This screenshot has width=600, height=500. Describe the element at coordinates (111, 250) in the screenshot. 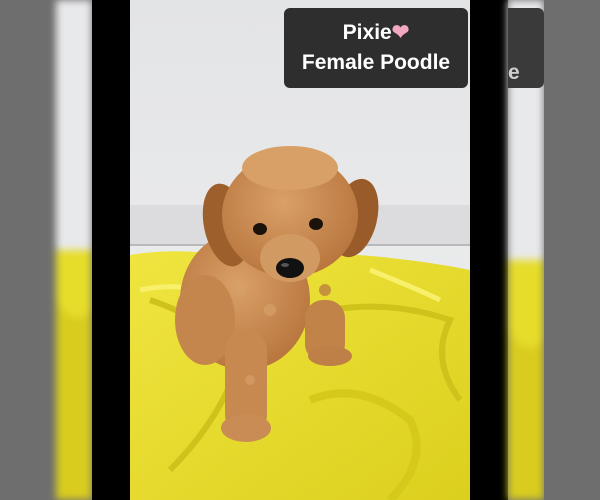

I see `left-black-bar` at that location.